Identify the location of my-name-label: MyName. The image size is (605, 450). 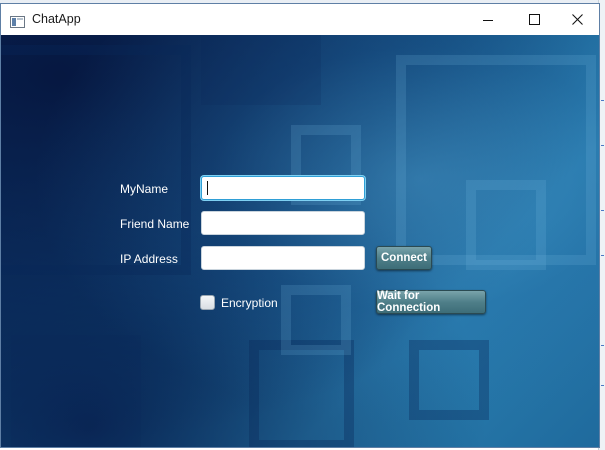
(144, 189).